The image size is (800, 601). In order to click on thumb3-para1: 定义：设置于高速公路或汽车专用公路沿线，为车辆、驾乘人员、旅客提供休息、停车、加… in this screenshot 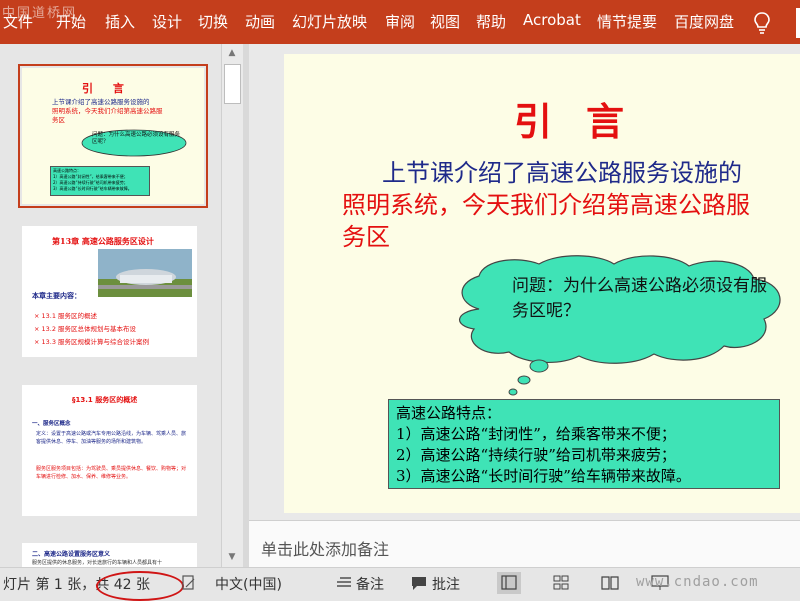, I will do `click(111, 438)`.